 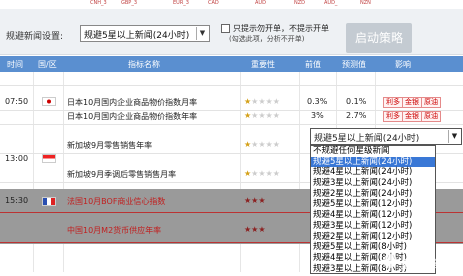 What do you see at coordinates (356, 115) in the screenshot?
I see `forecast-value: 2.7%` at bounding box center [356, 115].